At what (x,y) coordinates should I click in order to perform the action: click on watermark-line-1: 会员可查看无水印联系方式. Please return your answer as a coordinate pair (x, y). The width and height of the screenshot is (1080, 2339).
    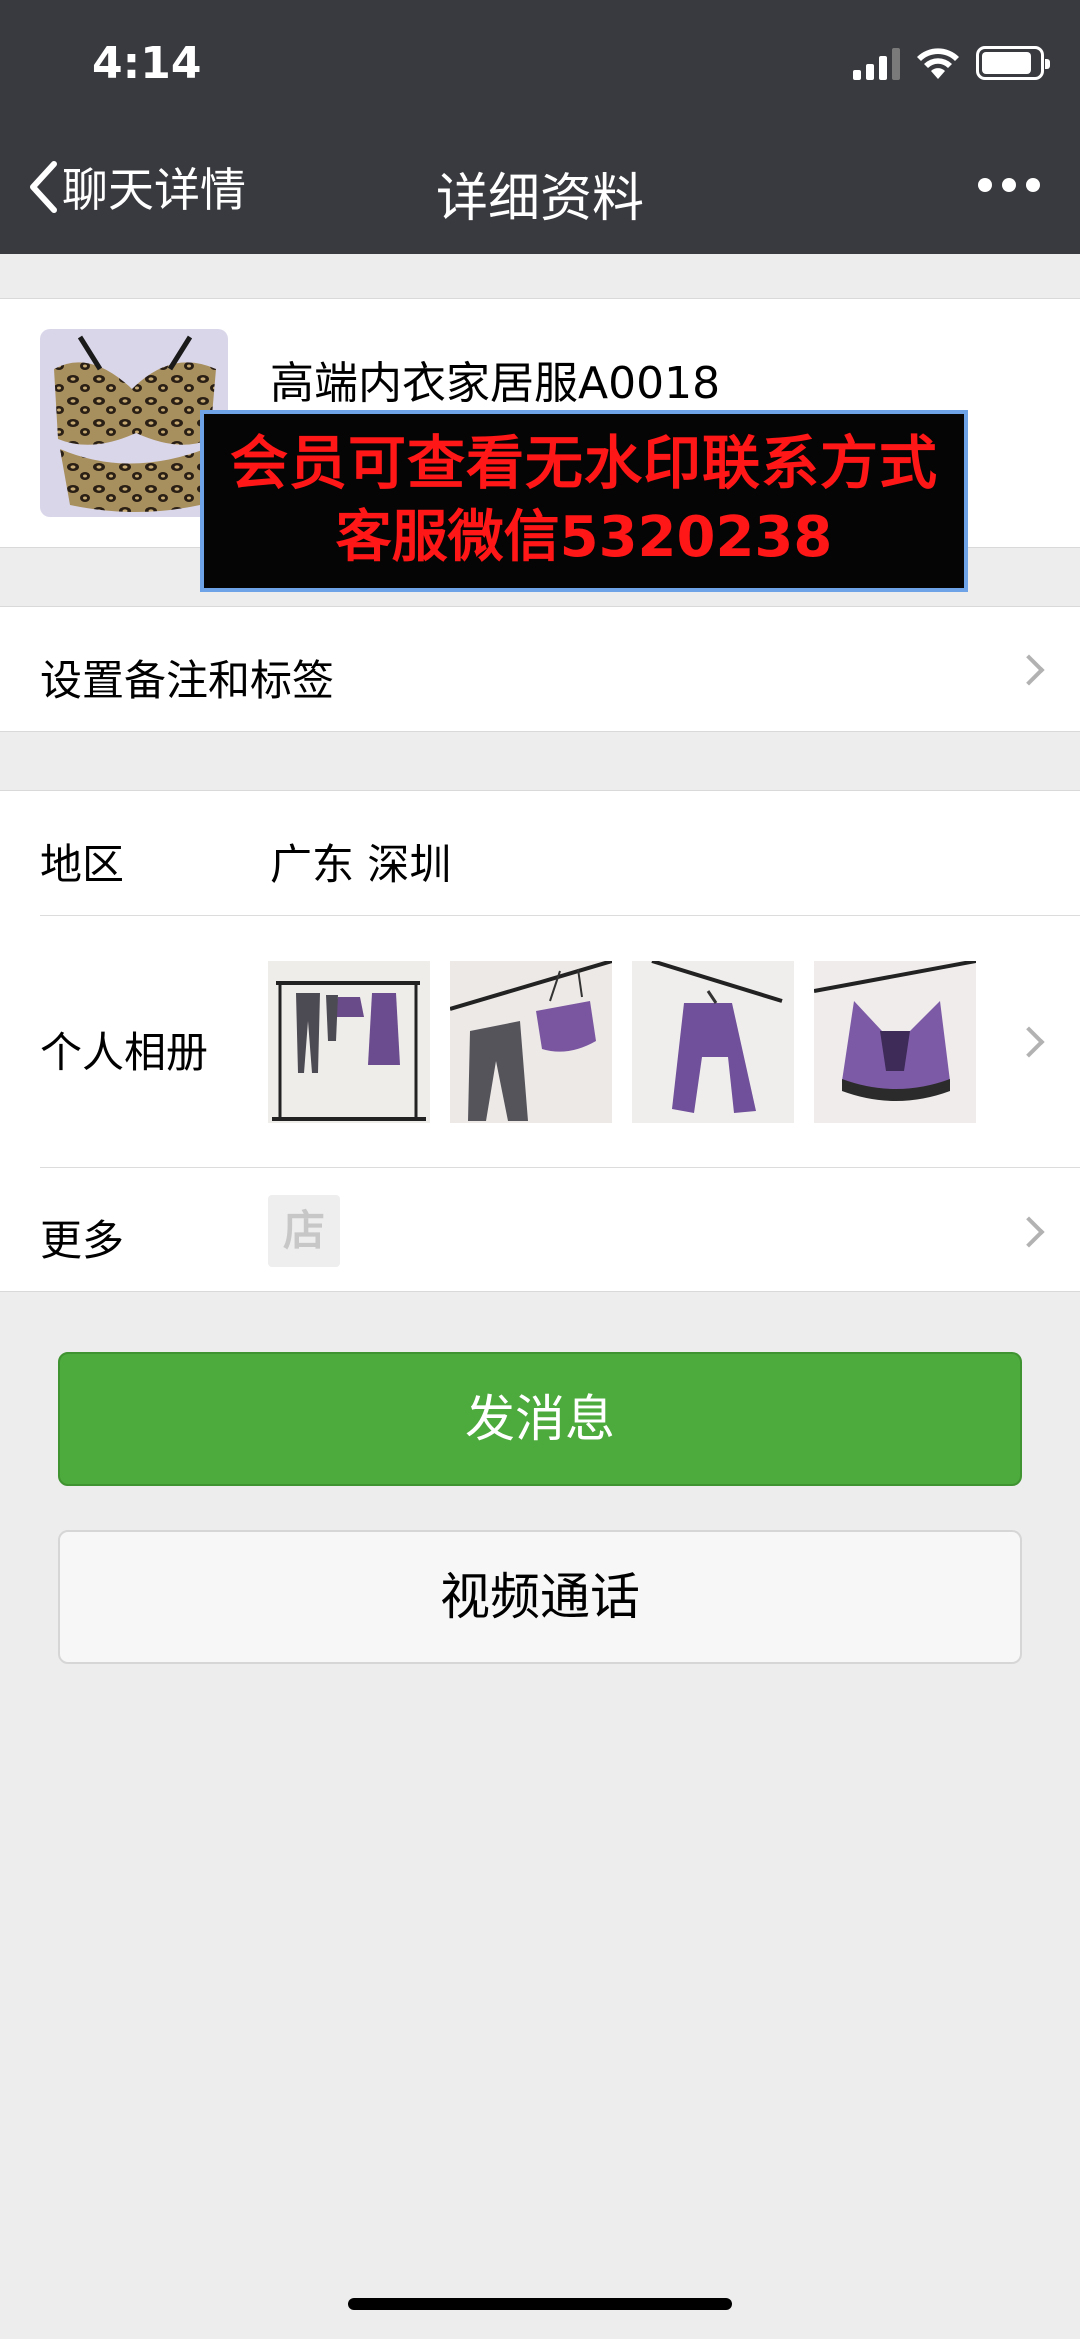
    Looking at the image, I should click on (583, 463).